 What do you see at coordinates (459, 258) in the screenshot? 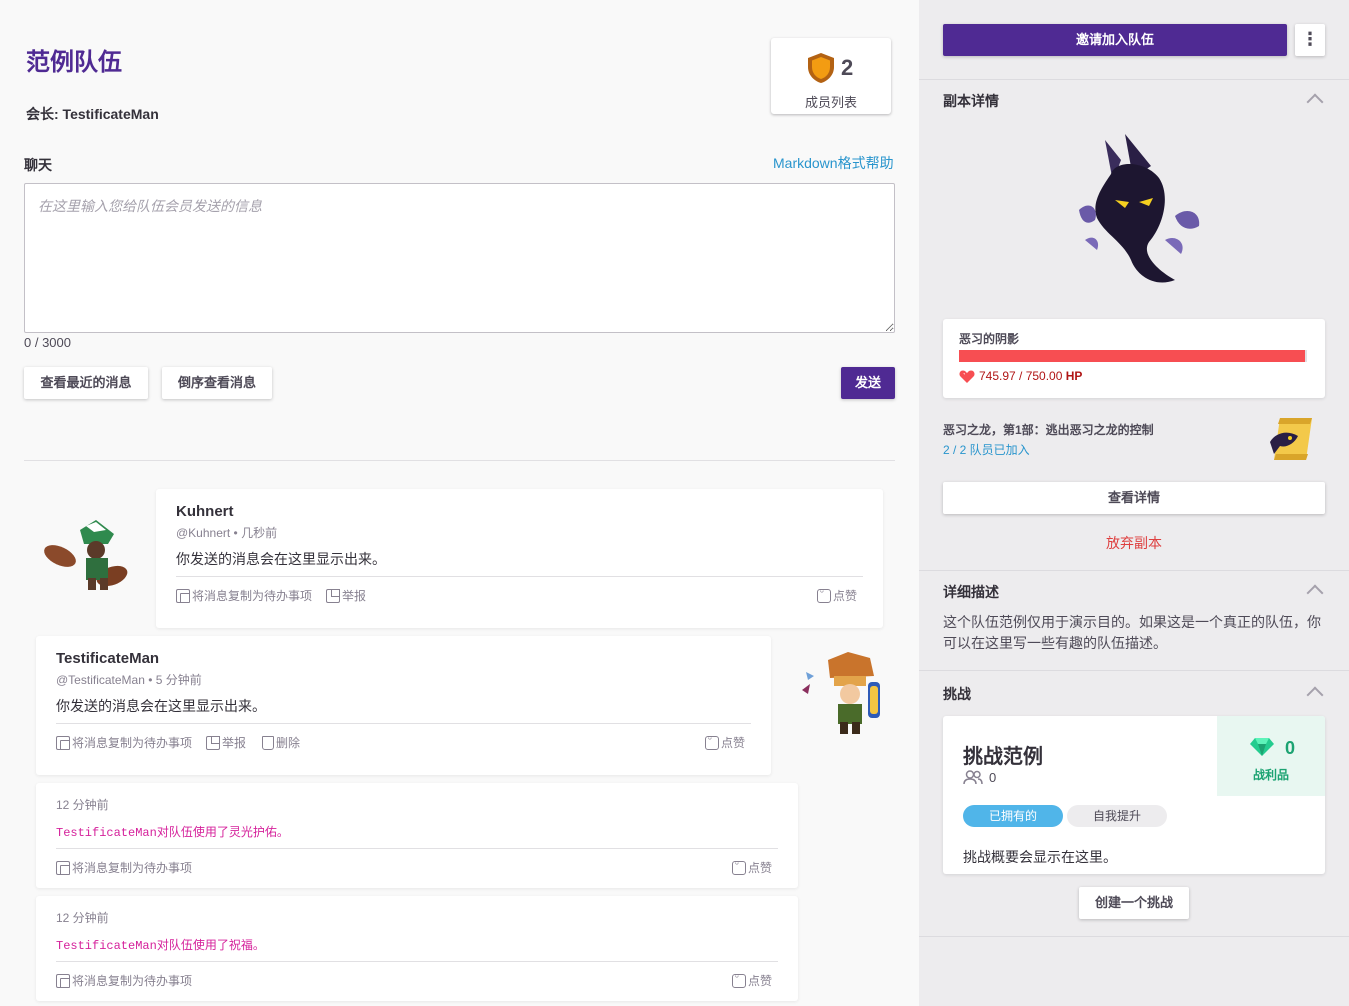
I see `chat-input` at bounding box center [459, 258].